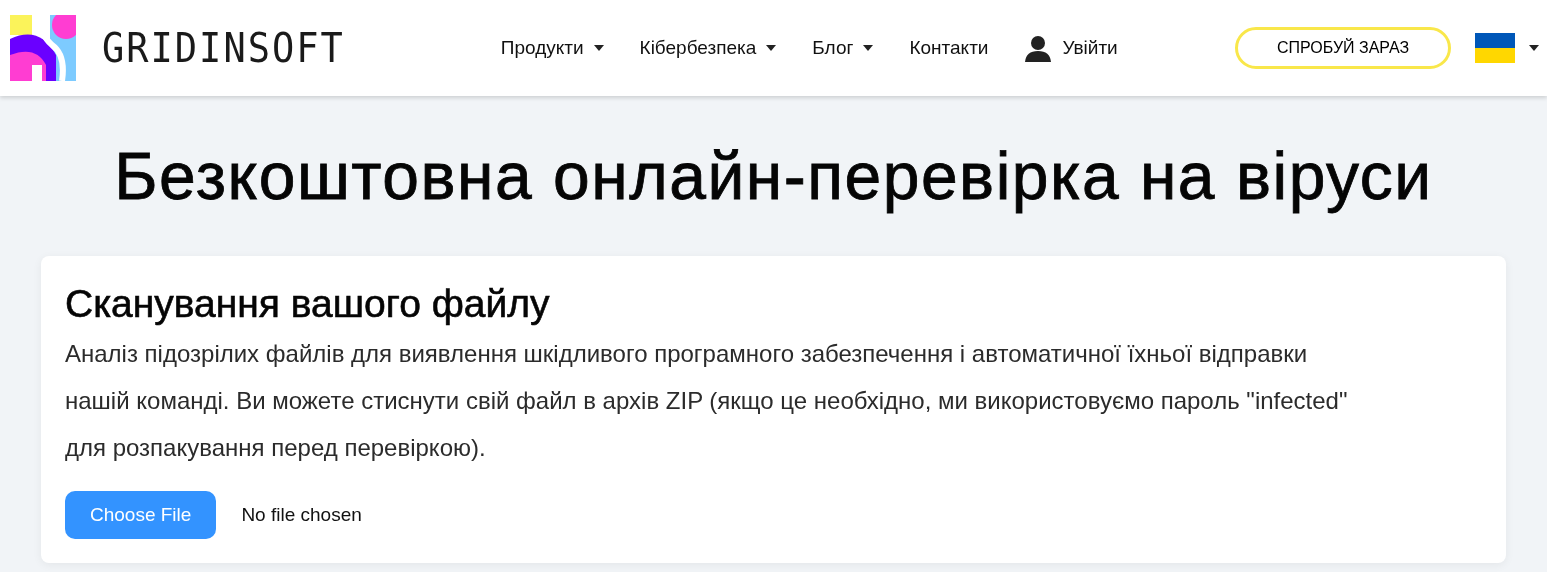 The width and height of the screenshot is (1547, 572). I want to click on flag-icon, so click(1495, 48).